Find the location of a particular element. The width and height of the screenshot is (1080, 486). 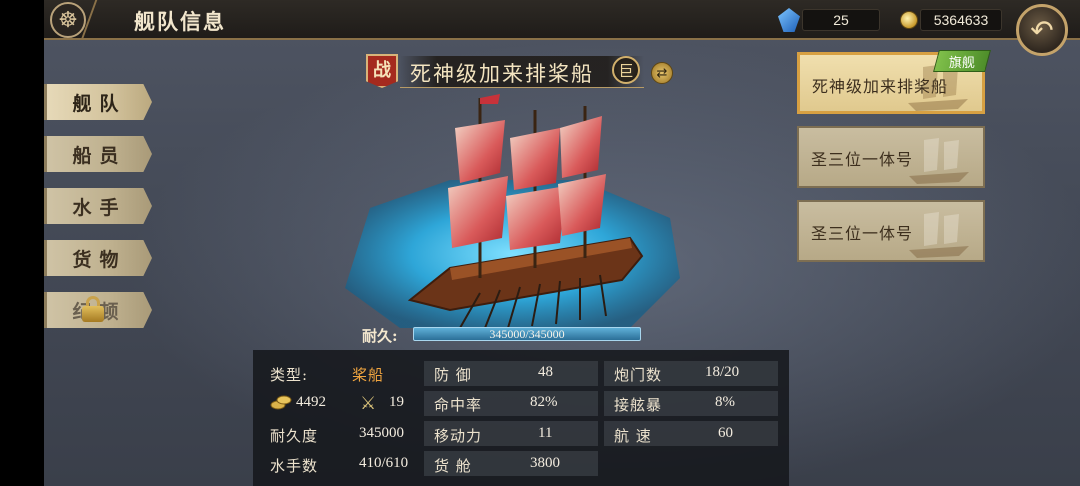

swap-icon: ⇄ is located at coordinates (662, 73).